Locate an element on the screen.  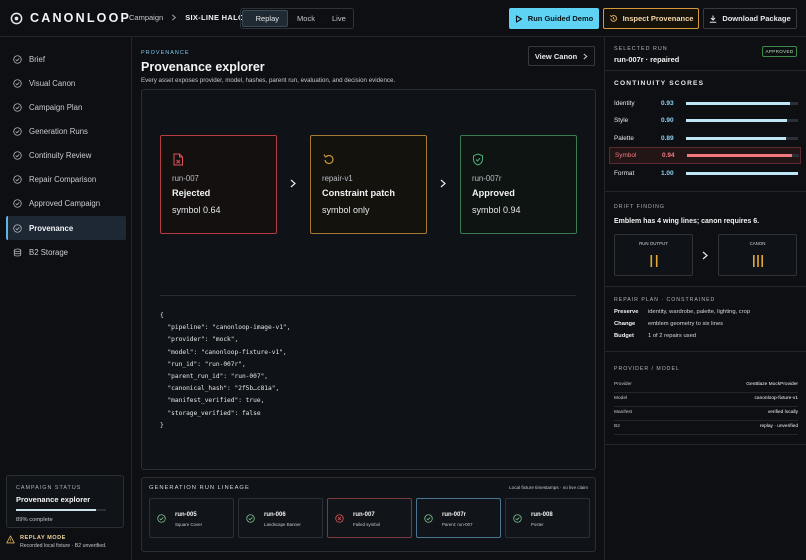
score-value: 0.94 is located at coordinates (668, 155).